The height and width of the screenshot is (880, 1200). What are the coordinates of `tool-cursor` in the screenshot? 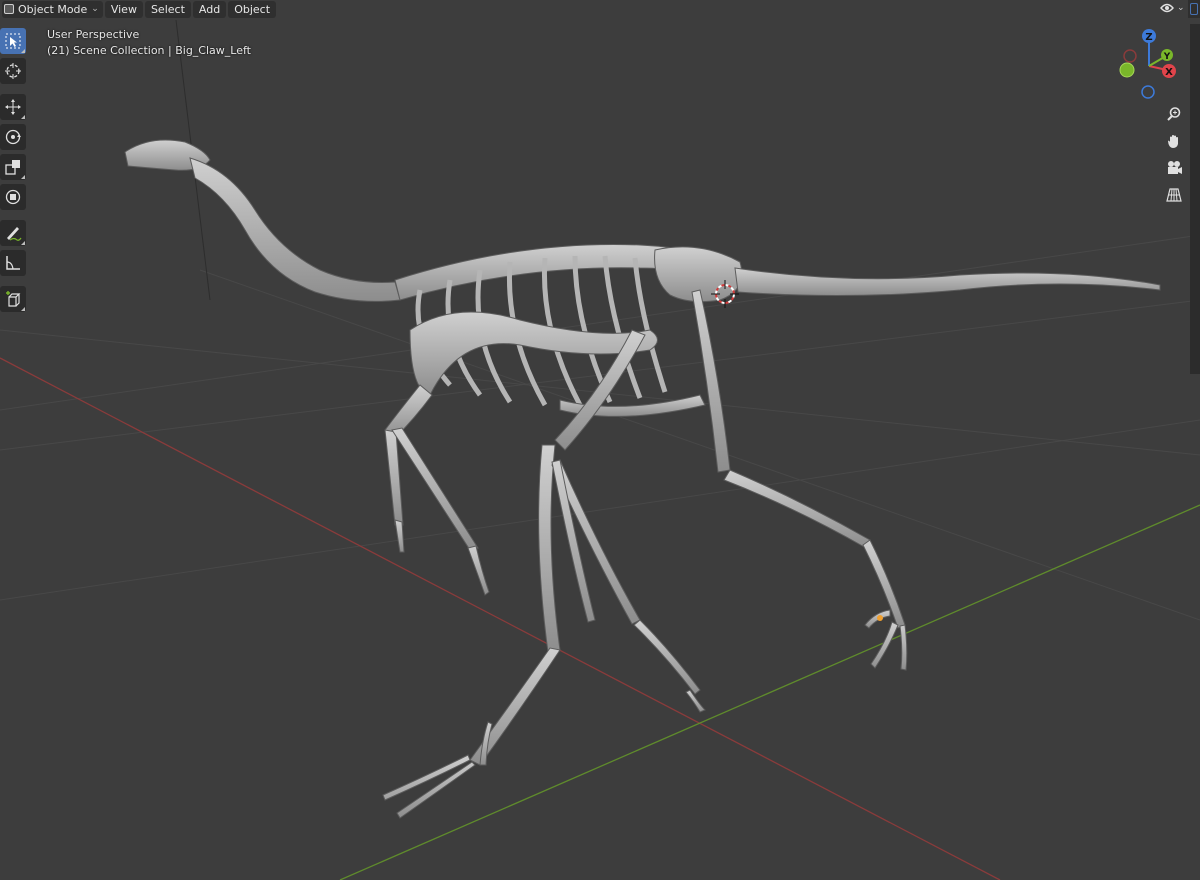 It's located at (13, 71).